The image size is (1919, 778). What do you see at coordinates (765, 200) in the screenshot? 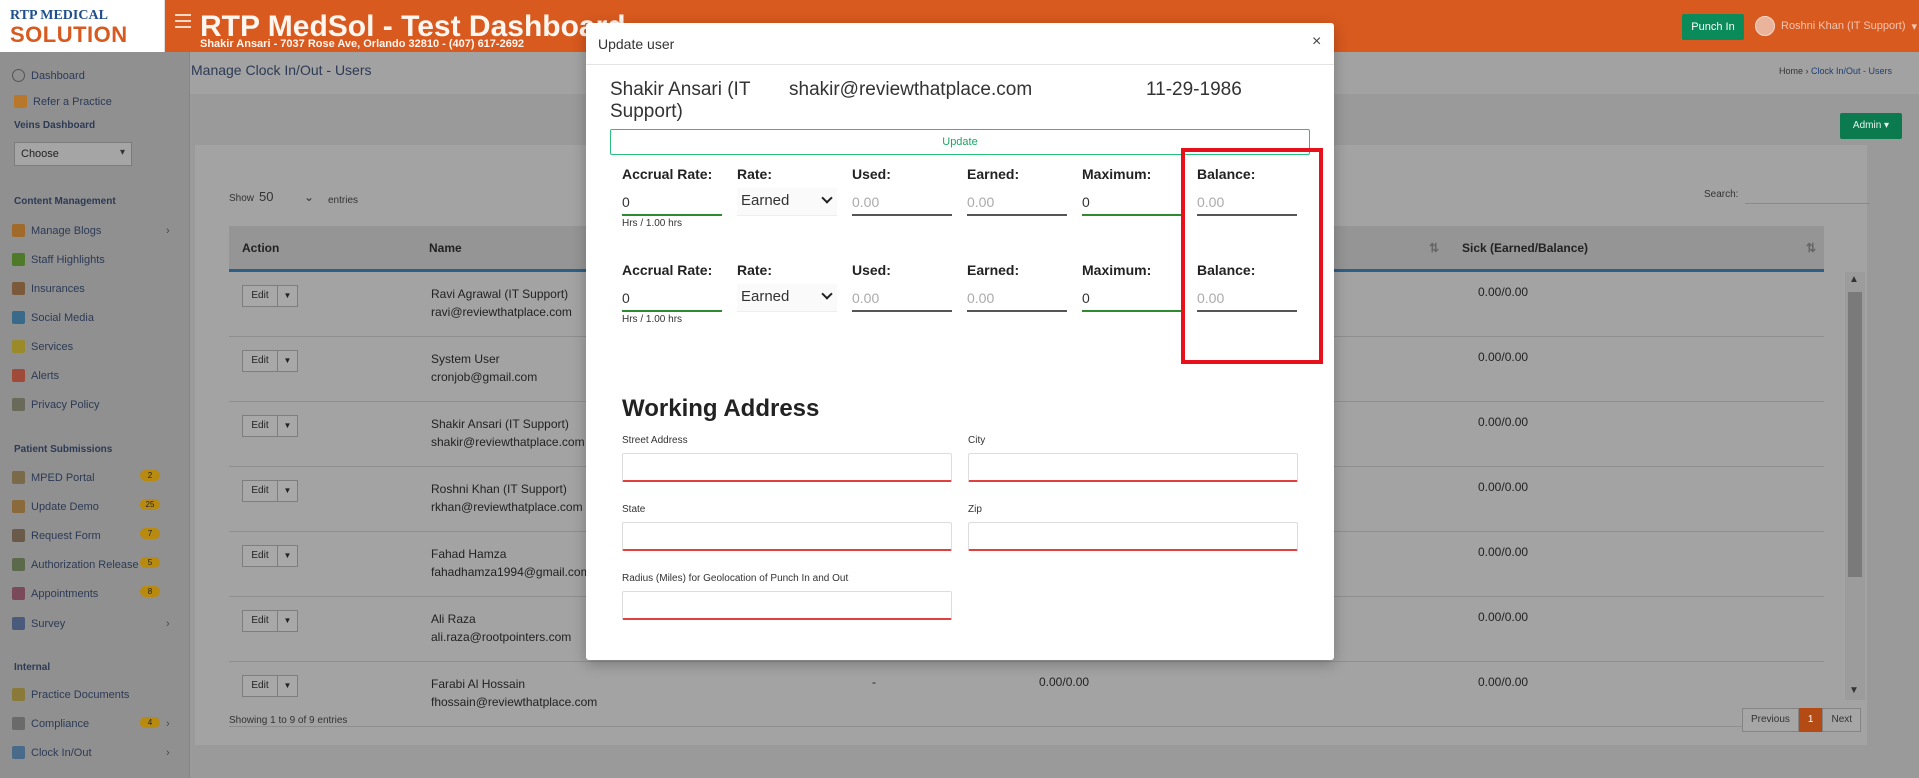
I see `rate-select-value: Earned` at bounding box center [765, 200].